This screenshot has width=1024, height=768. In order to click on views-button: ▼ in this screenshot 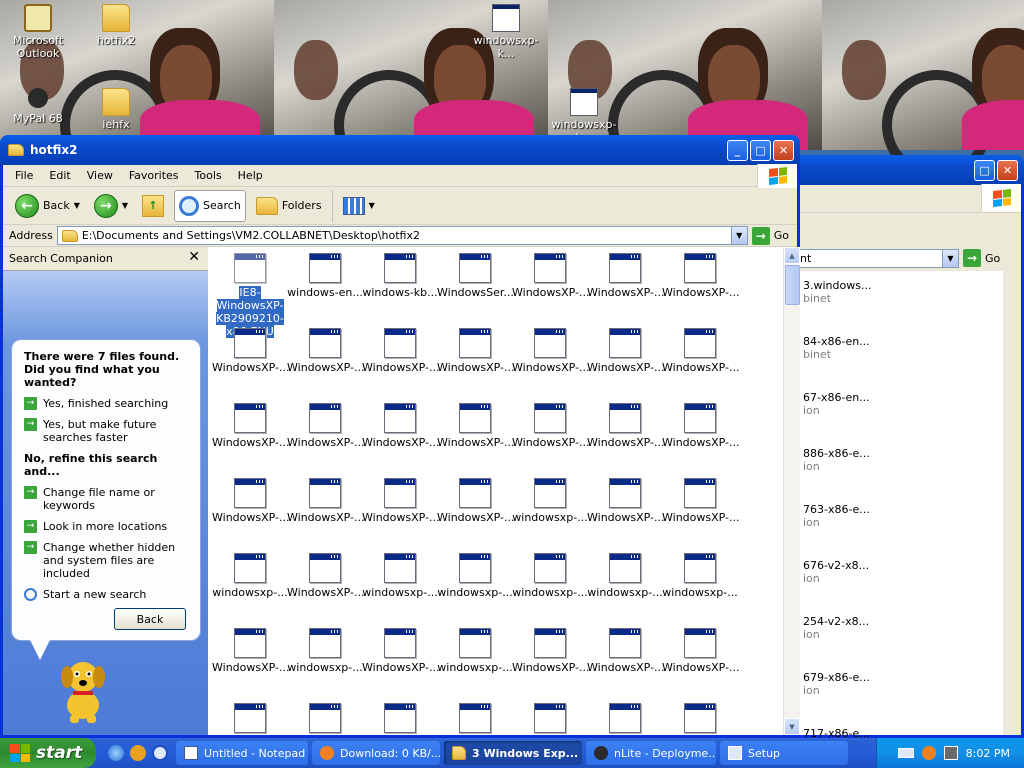, I will do `click(355, 205)`.